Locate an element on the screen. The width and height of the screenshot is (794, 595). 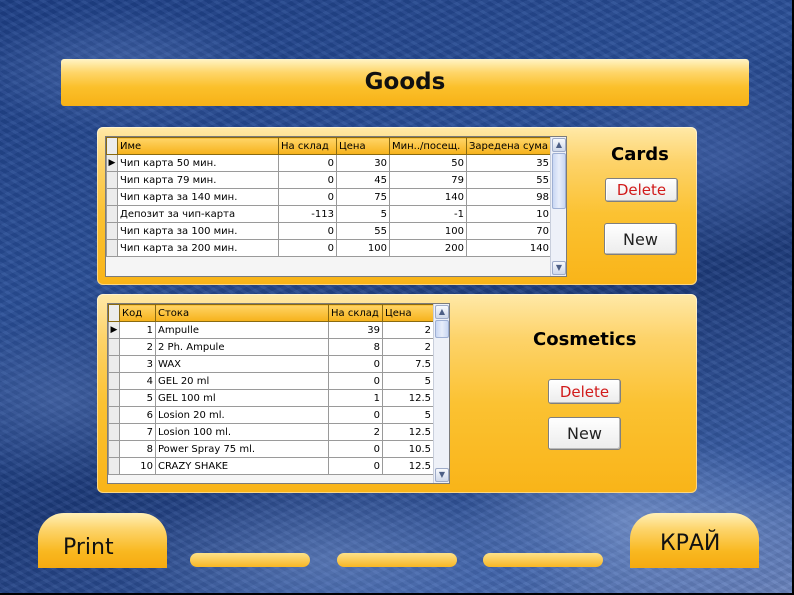
table-cell: 6 is located at coordinates (137, 415).